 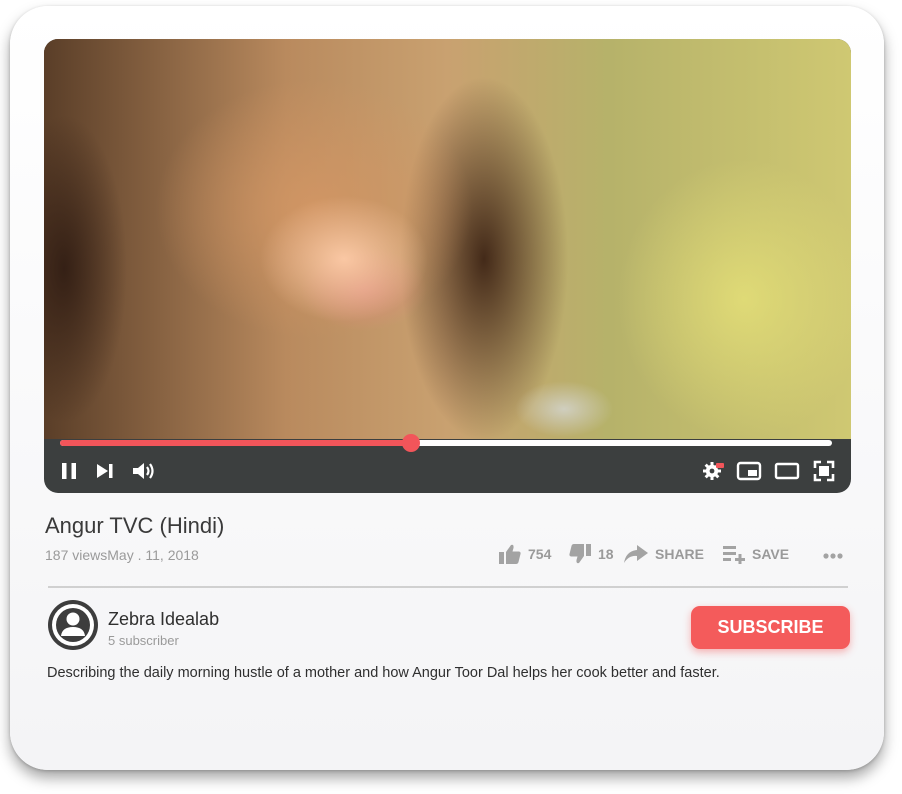 I want to click on dislike-count: 18, so click(x=606, y=554).